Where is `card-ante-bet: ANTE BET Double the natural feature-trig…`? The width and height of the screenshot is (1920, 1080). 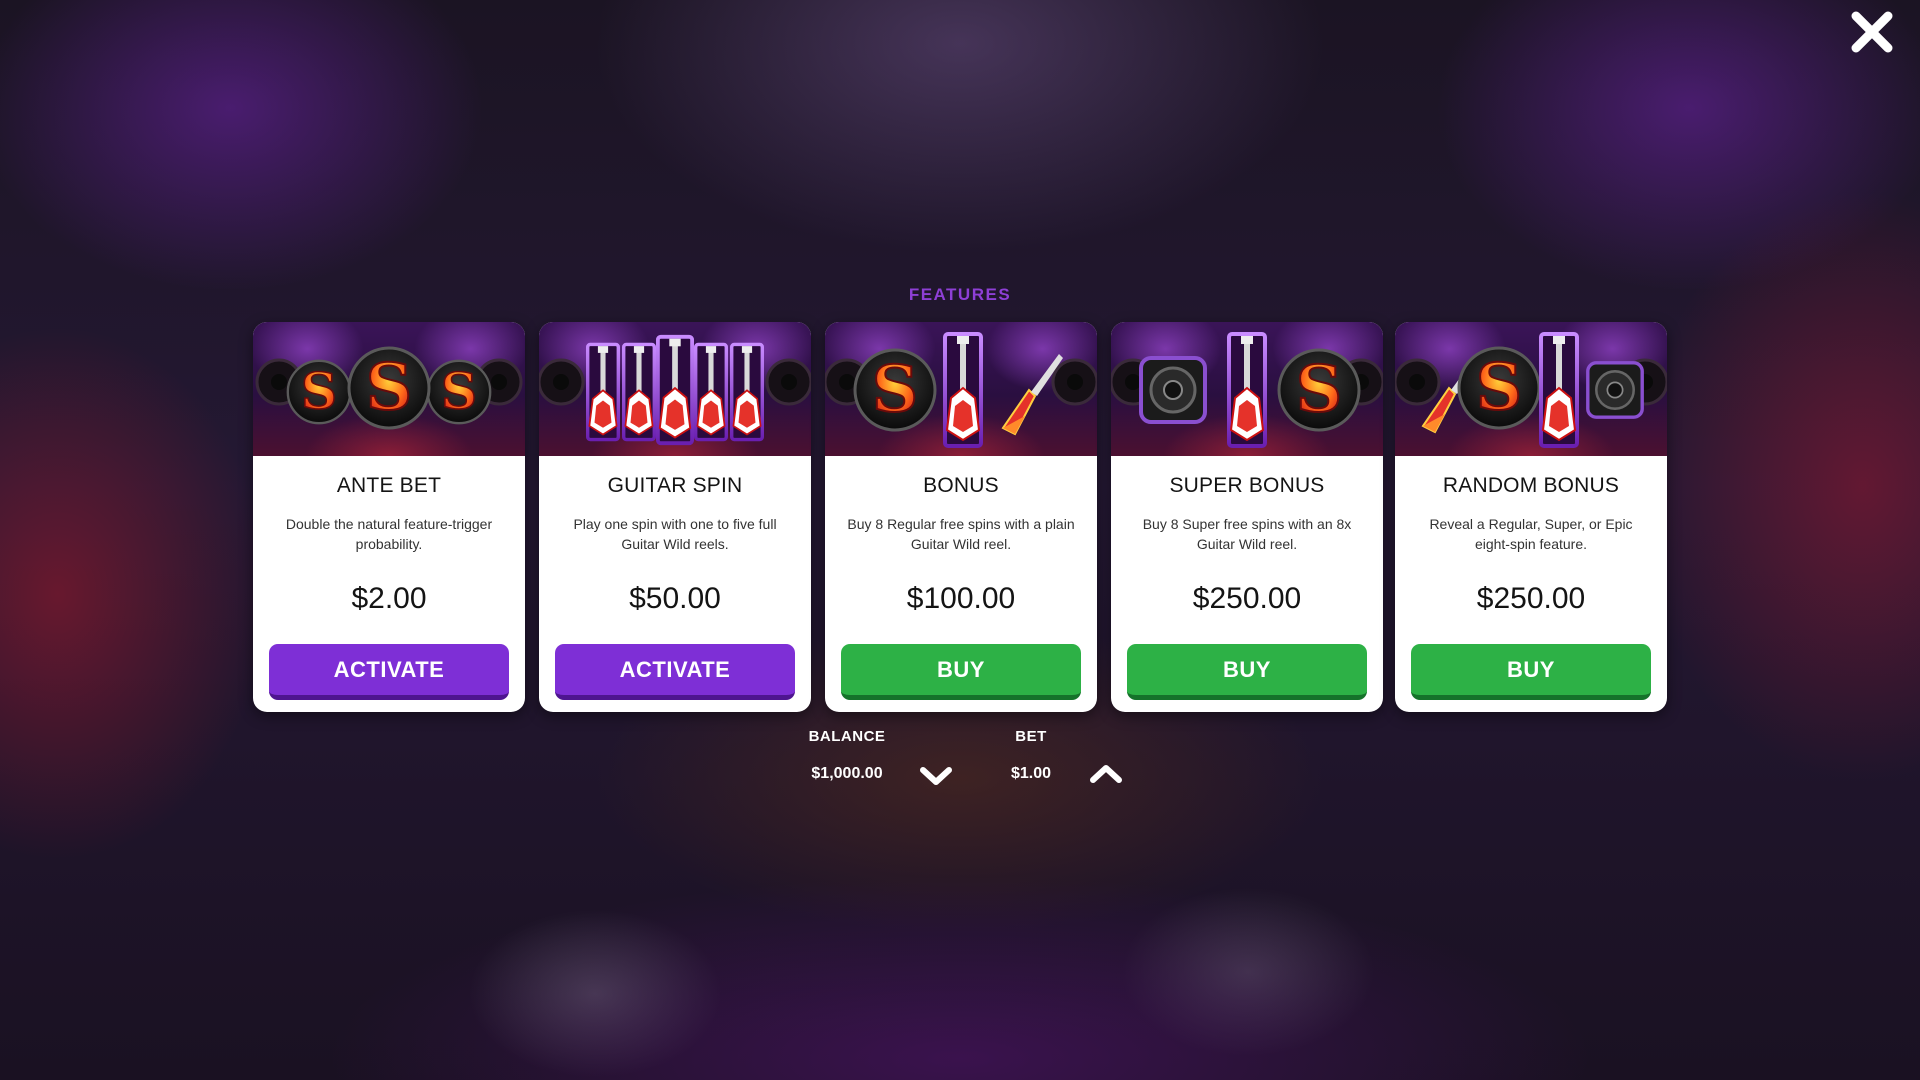 card-ante-bet: ANTE BET Double the natural feature-trig… is located at coordinates (389, 517).